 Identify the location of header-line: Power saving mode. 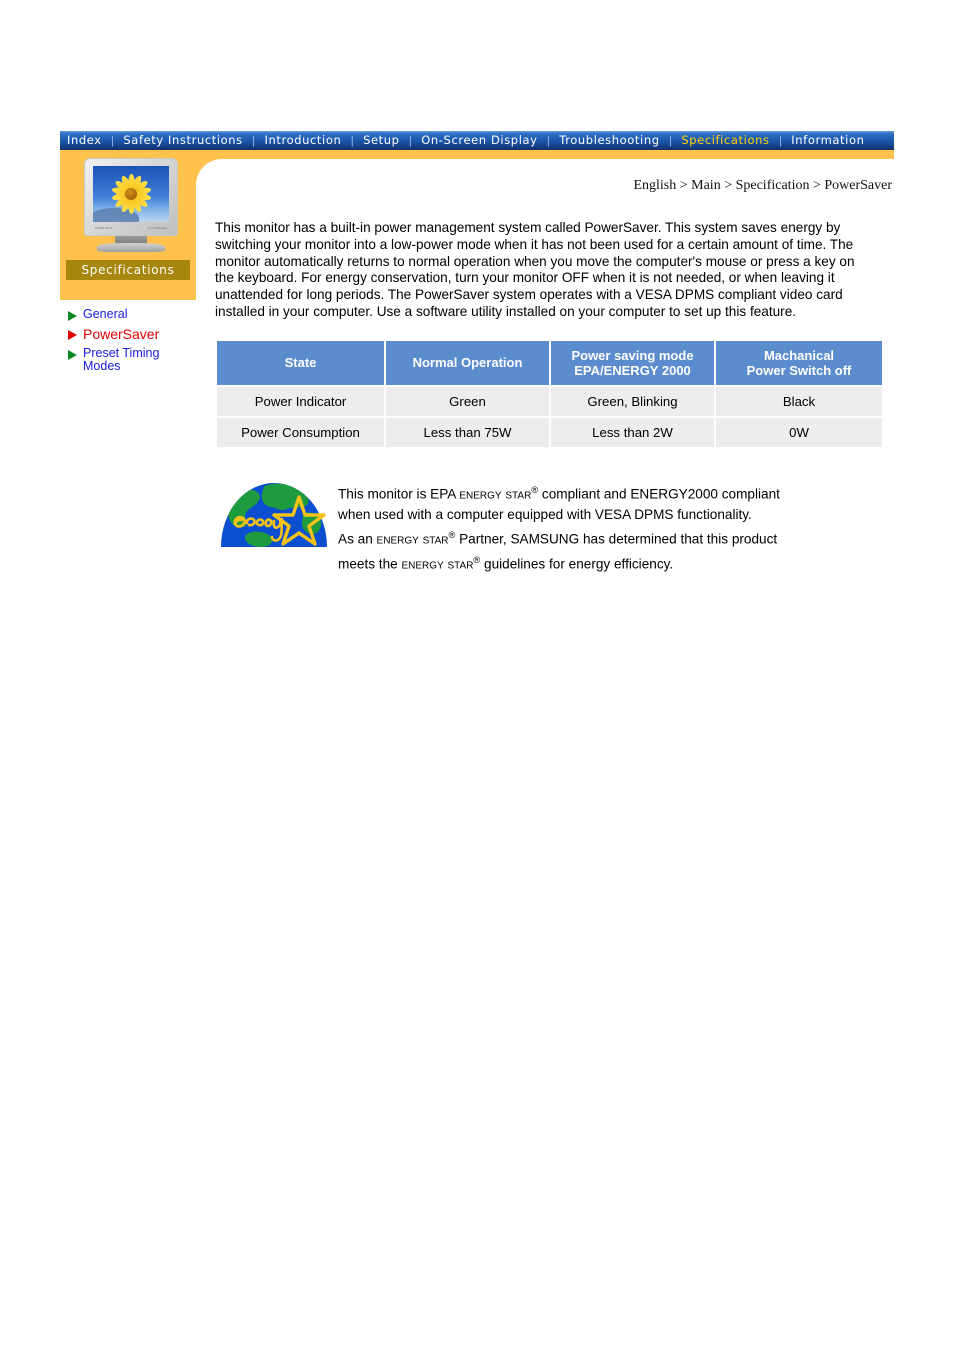
(632, 355).